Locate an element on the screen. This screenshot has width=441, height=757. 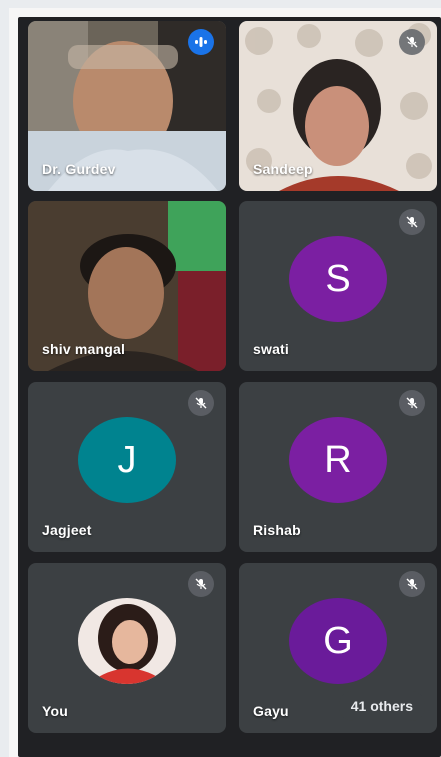
avatar: G is located at coordinates (338, 641).